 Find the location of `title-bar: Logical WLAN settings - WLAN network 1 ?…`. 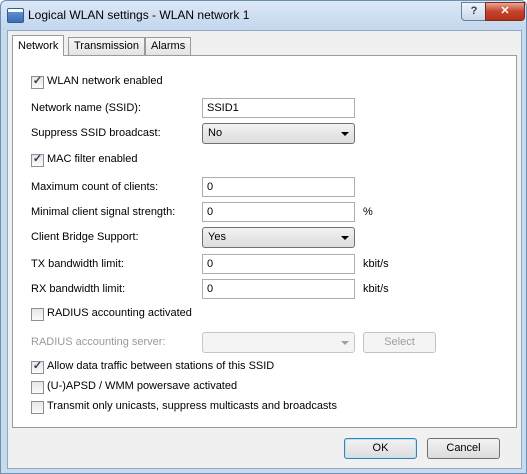

title-bar: Logical WLAN settings - WLAN network 1 ?… is located at coordinates (263, 15).